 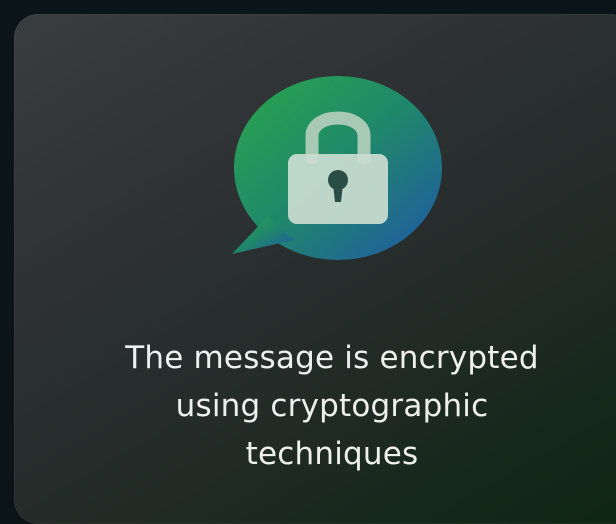 I want to click on message-line-3: techniques, so click(x=332, y=454).